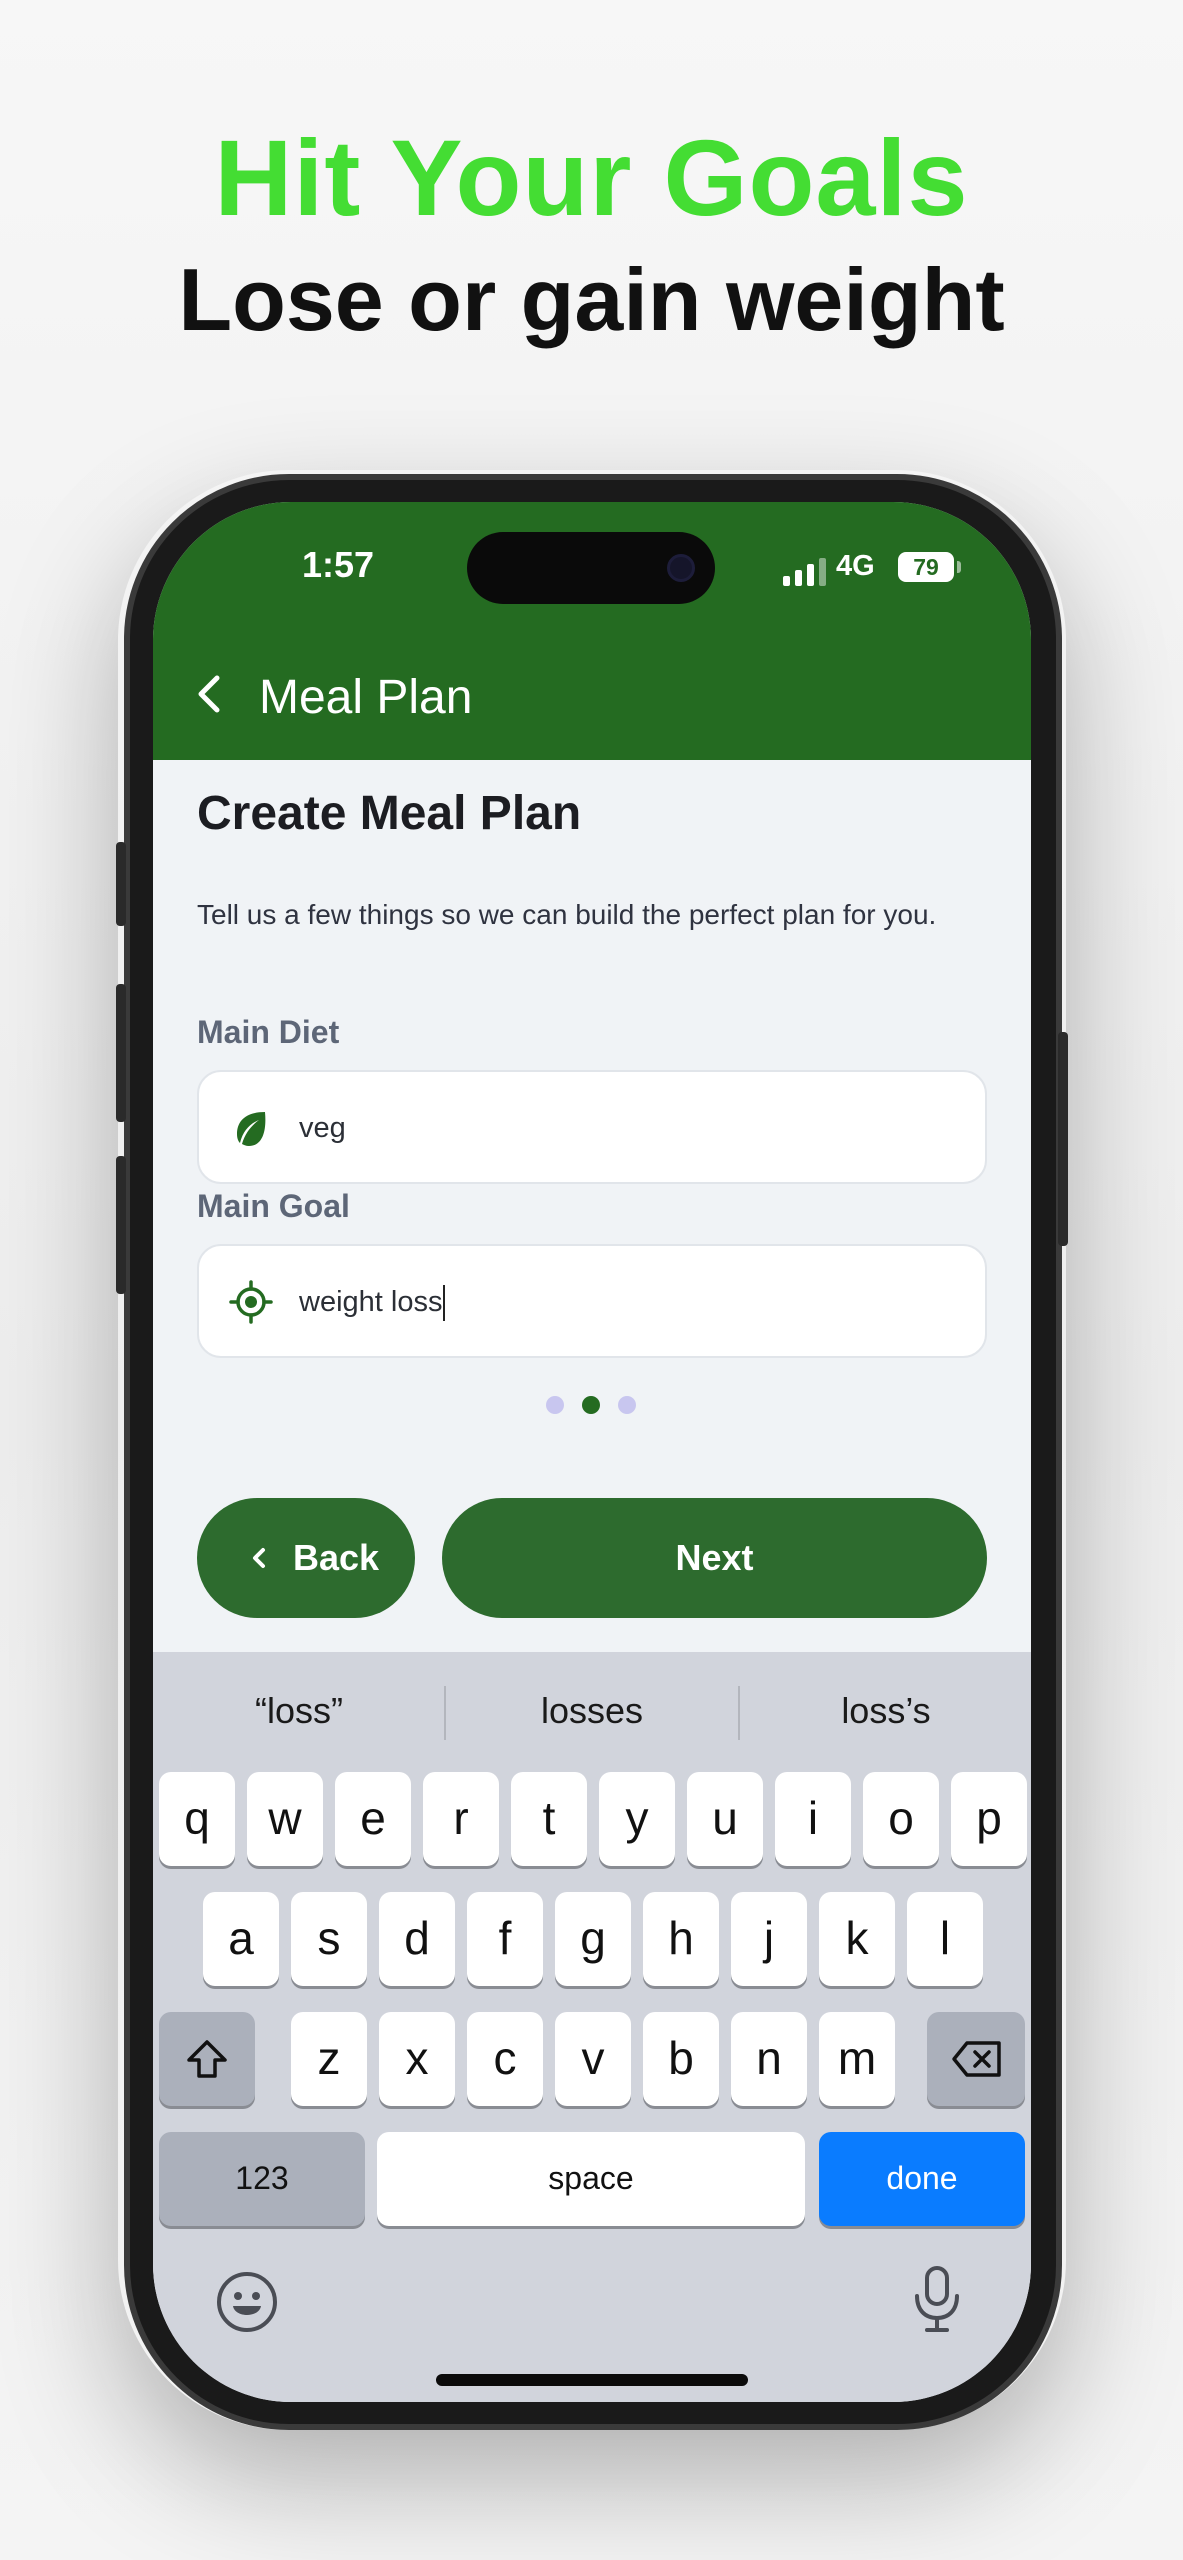 This screenshot has height=2560, width=1183. I want to click on status-time: 1:57, so click(338, 564).